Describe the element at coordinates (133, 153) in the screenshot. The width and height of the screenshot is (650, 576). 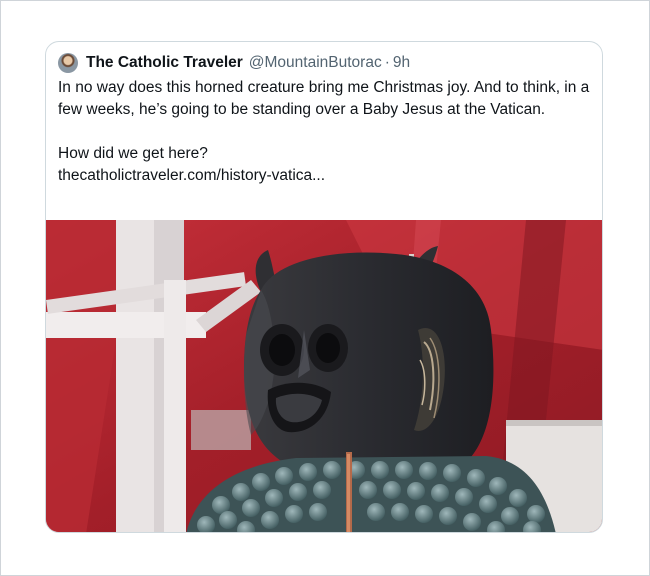
I see `tweet-text-paragraph-2: How did we get here?` at that location.